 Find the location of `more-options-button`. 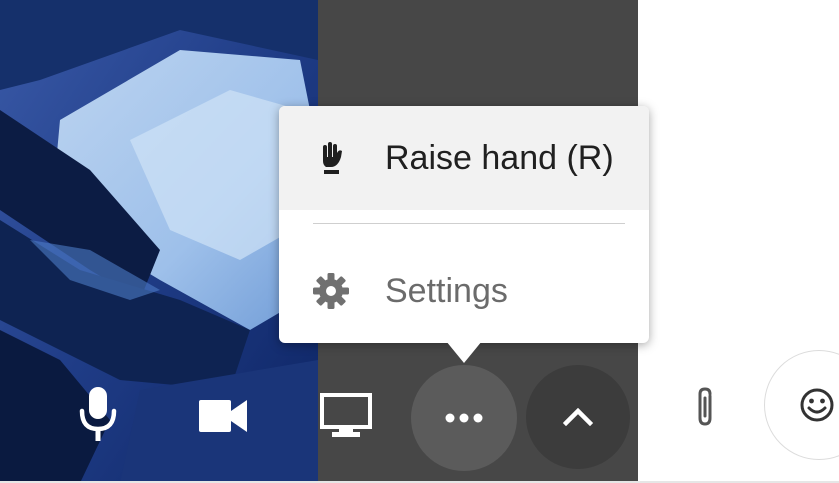

more-options-button is located at coordinates (464, 418).